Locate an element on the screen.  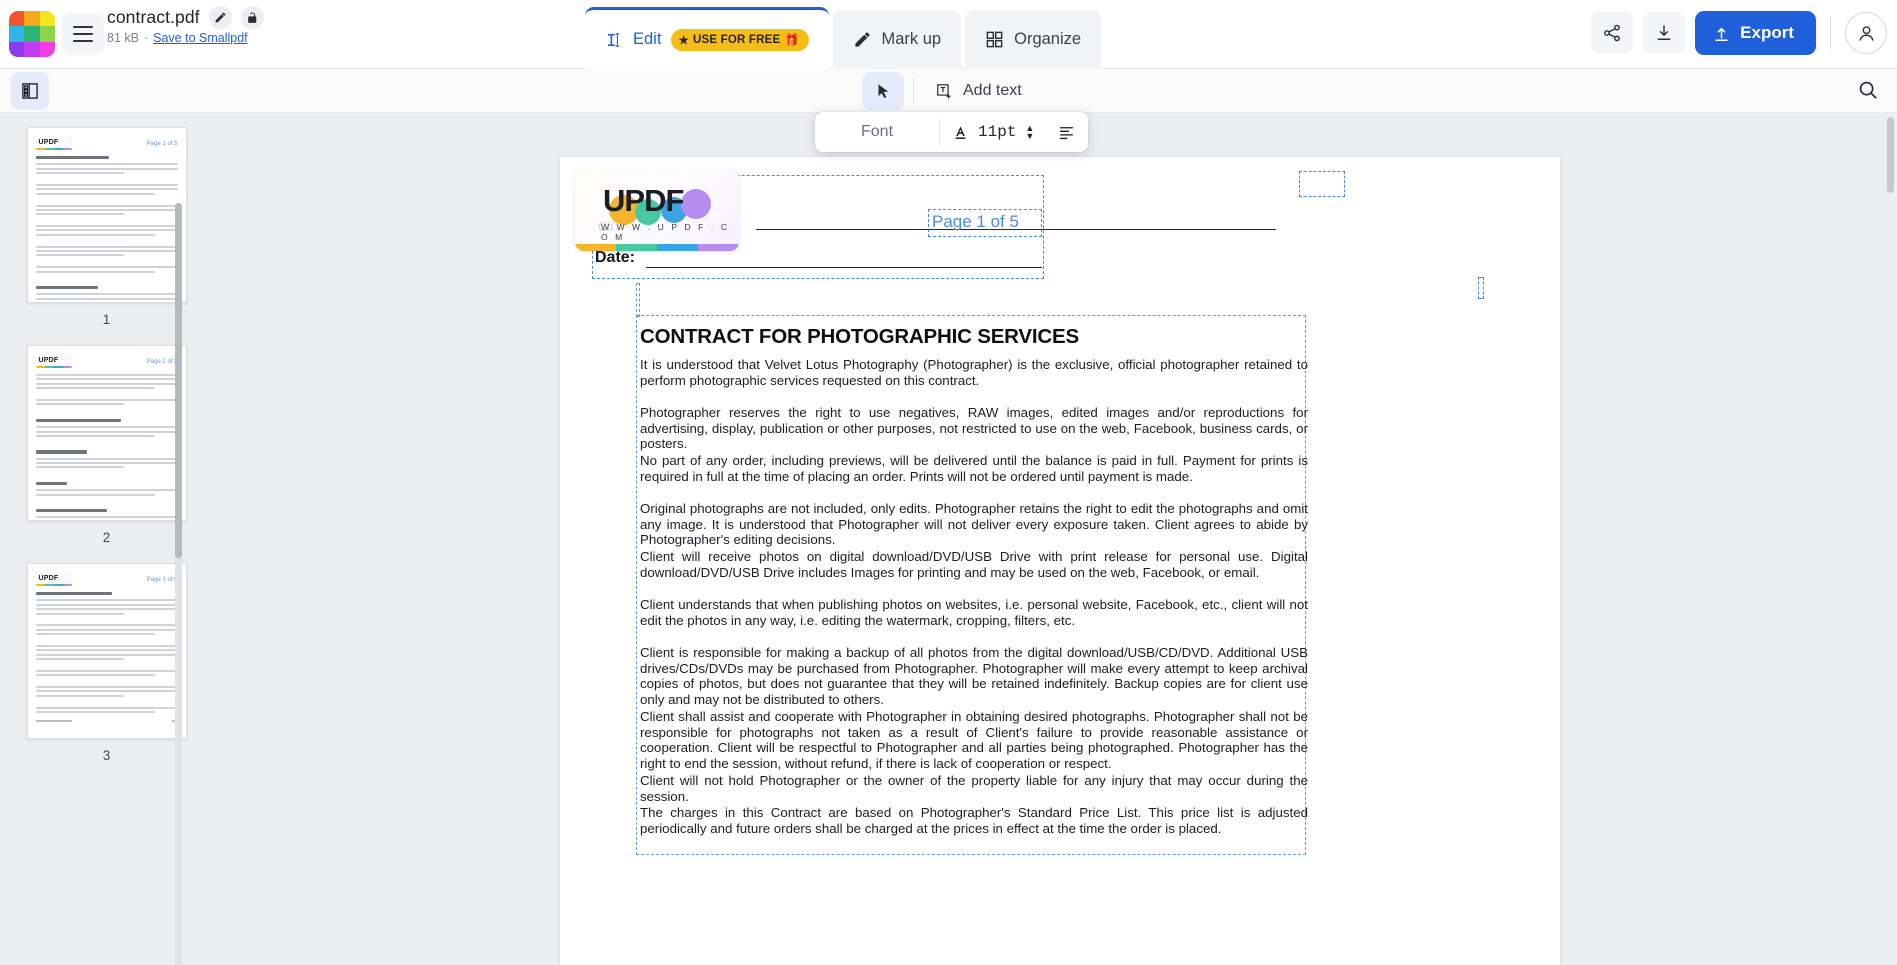
edit-box-header-corner is located at coordinates (1322, 184).